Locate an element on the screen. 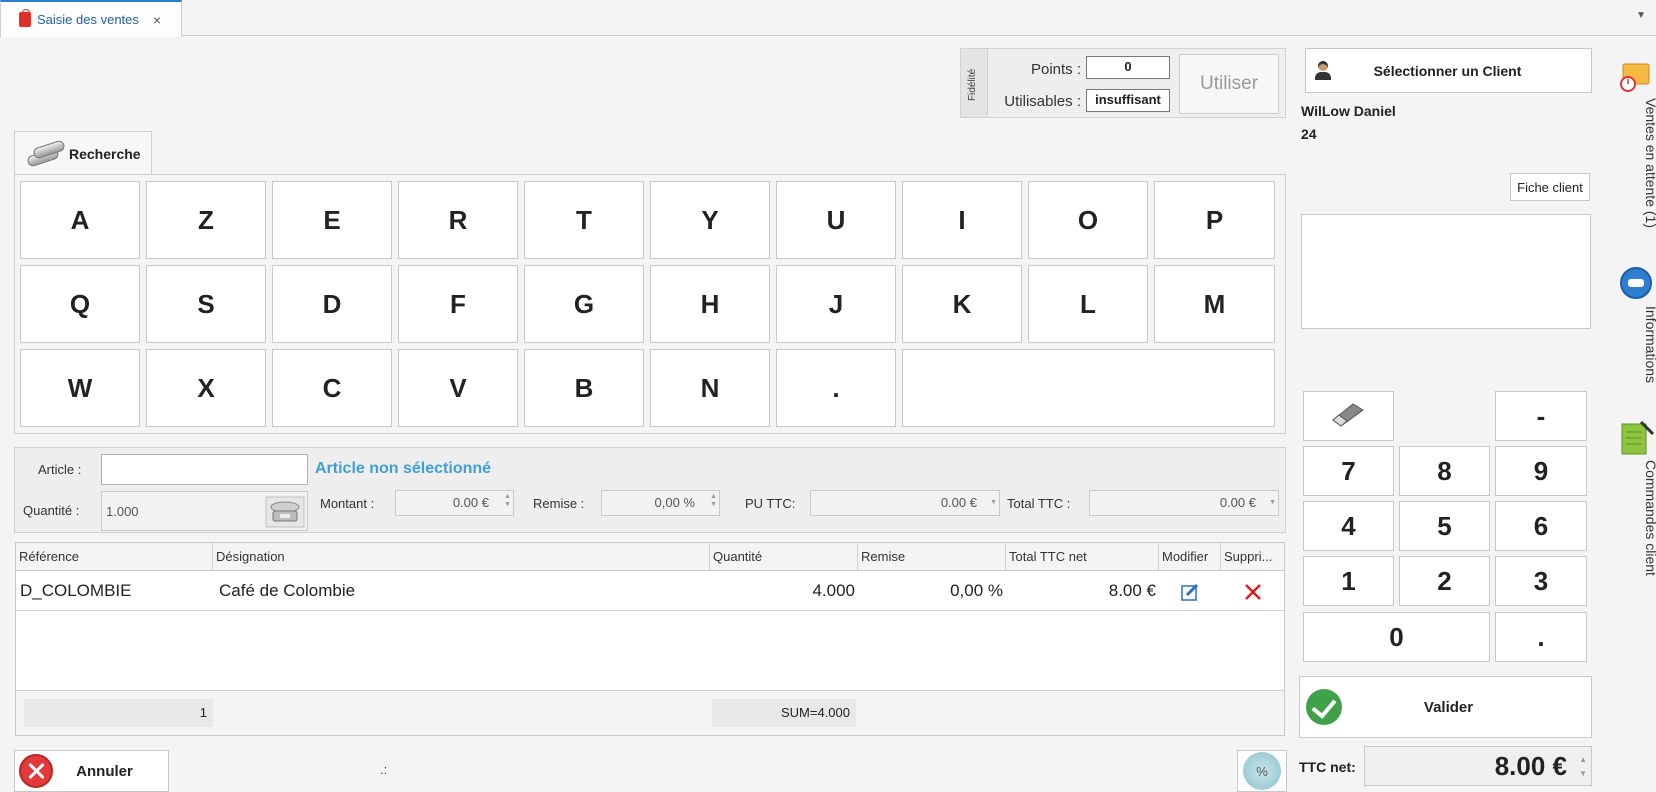 The width and height of the screenshot is (1656, 792). key-2: 2 is located at coordinates (1444, 581).